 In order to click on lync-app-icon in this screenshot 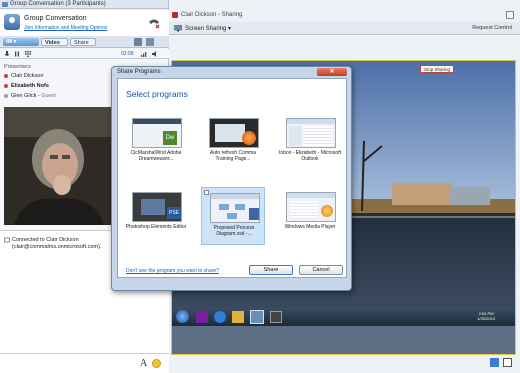, I will do `click(5, 4)`.